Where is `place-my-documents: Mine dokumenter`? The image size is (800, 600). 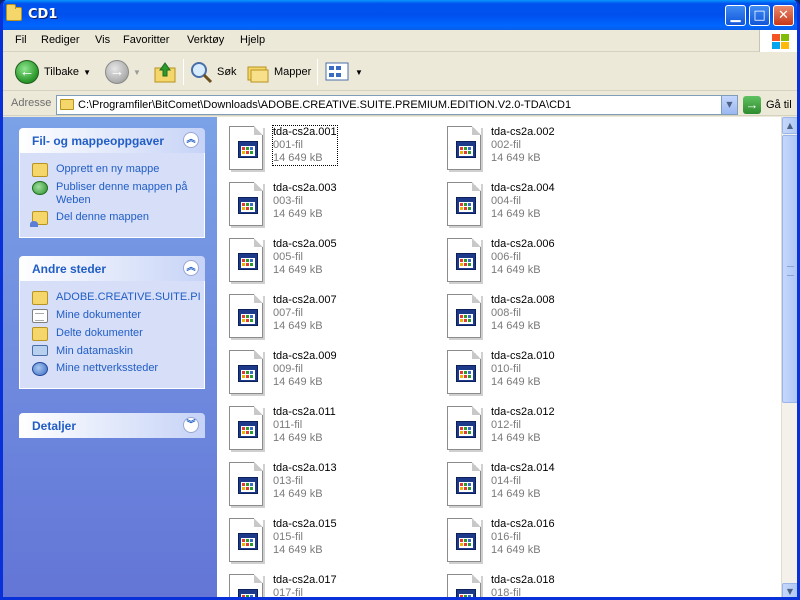
place-my-documents: Mine dokumenter is located at coordinates (113, 316).